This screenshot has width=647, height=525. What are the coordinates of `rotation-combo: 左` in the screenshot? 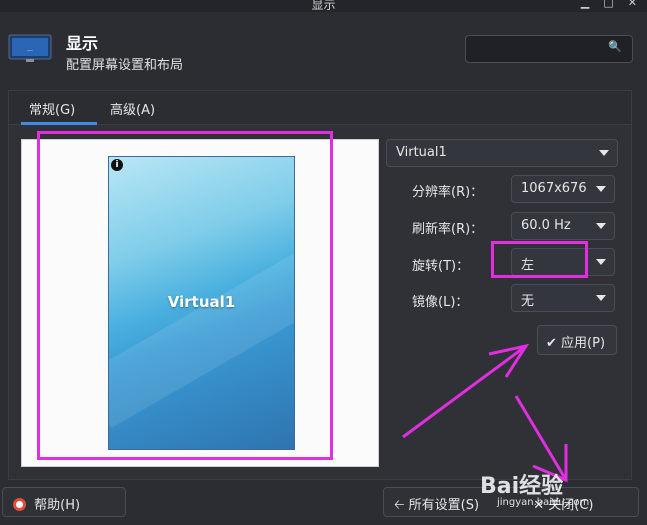 It's located at (563, 262).